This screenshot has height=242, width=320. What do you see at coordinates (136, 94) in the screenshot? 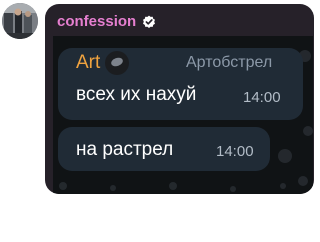
I see `message-text: всех их нахуй` at bounding box center [136, 94].